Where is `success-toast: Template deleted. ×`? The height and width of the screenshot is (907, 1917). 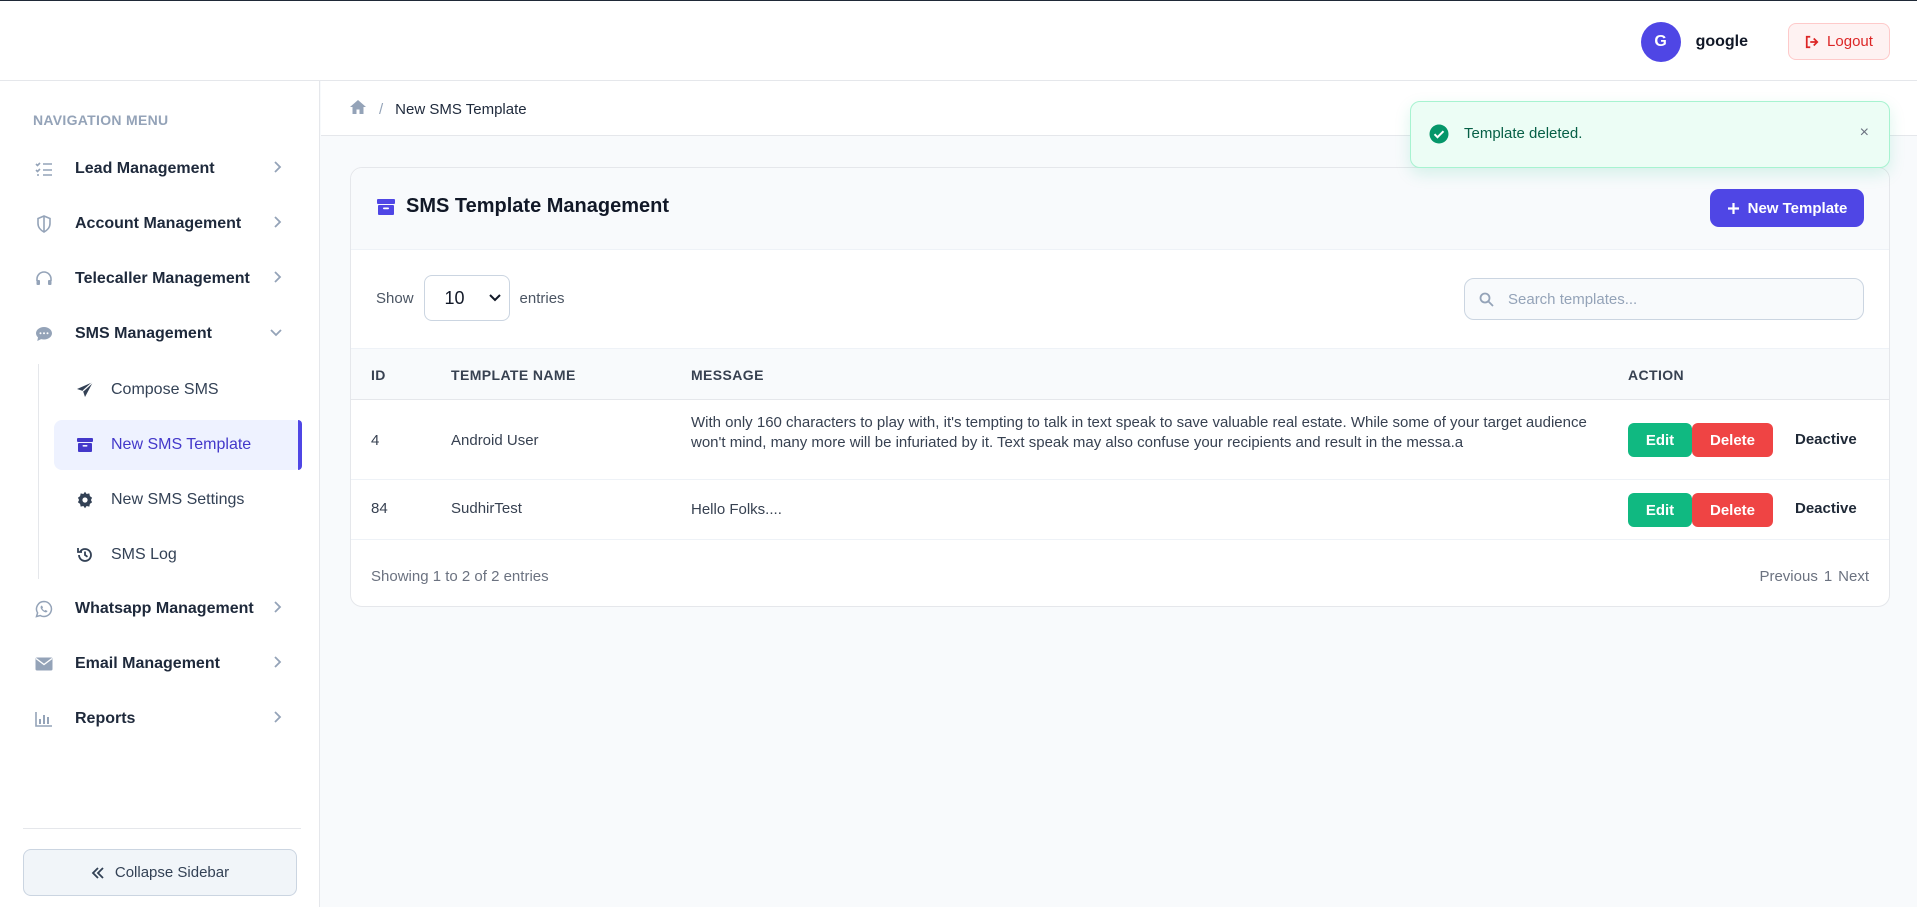
success-toast: Template deleted. × is located at coordinates (1650, 134).